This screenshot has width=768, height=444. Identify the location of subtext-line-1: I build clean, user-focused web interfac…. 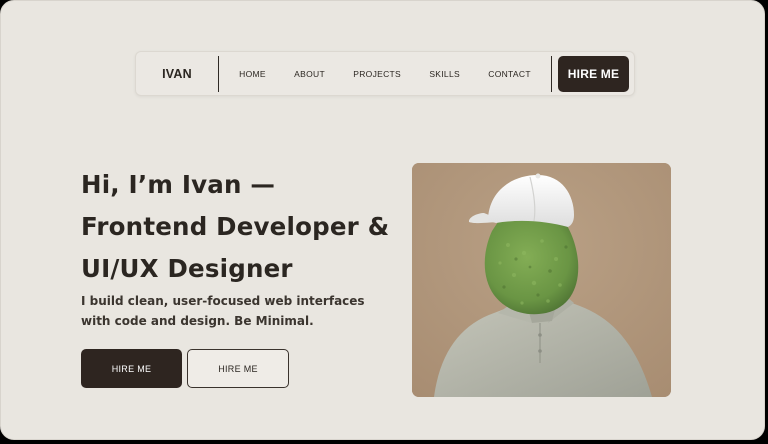
(223, 301).